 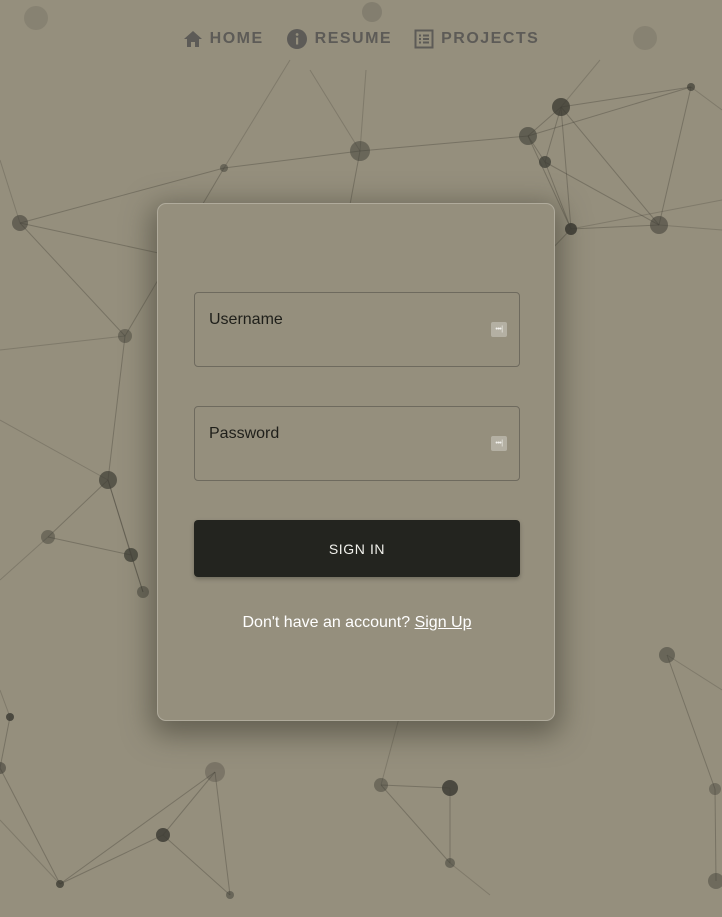 I want to click on nav-home-label: HOME, so click(x=236, y=38).